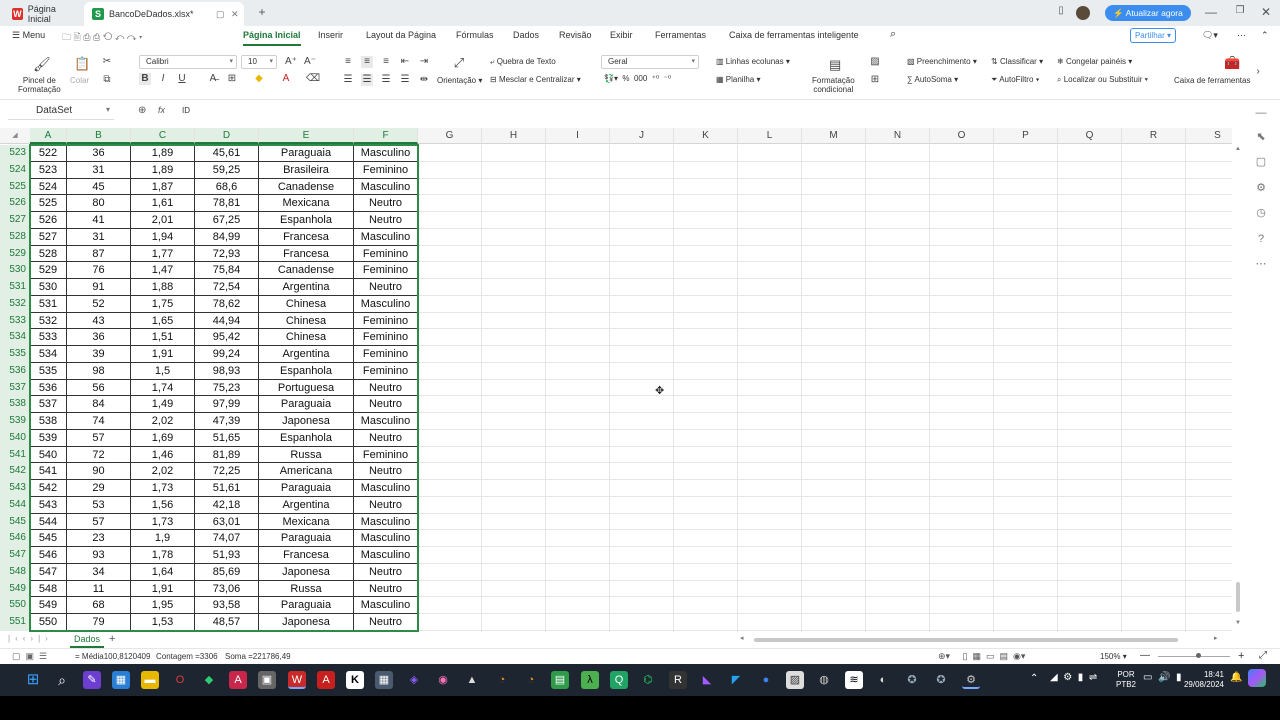 The width and height of the screenshot is (1280, 720). Describe the element at coordinates (163, 622) in the screenshot. I see `cell-c: 1,53` at that location.